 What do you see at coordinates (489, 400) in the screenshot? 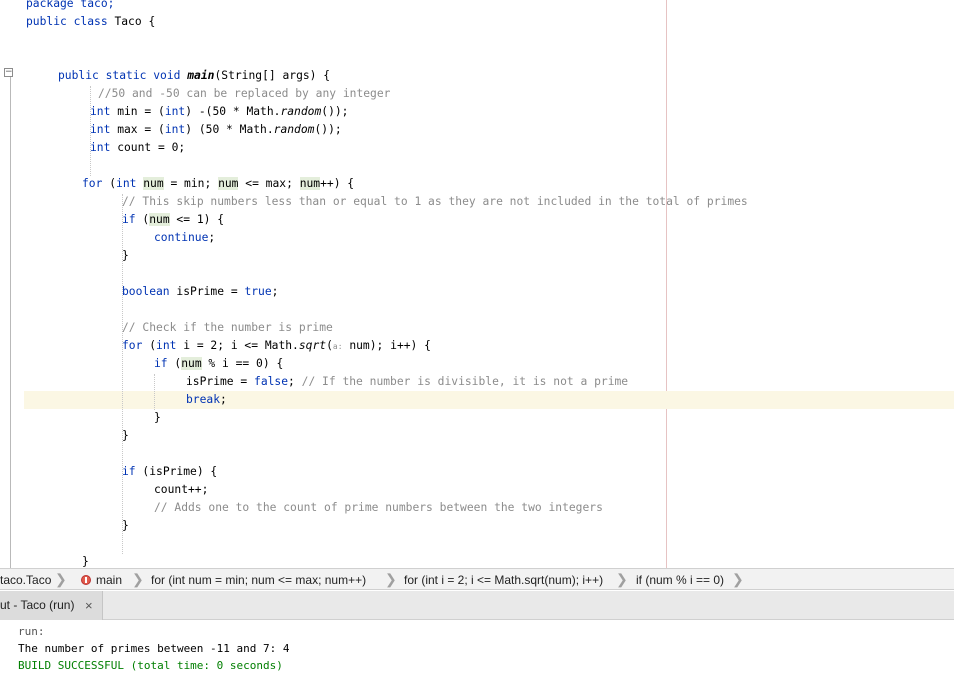
I see `current-line-highlight` at bounding box center [489, 400].